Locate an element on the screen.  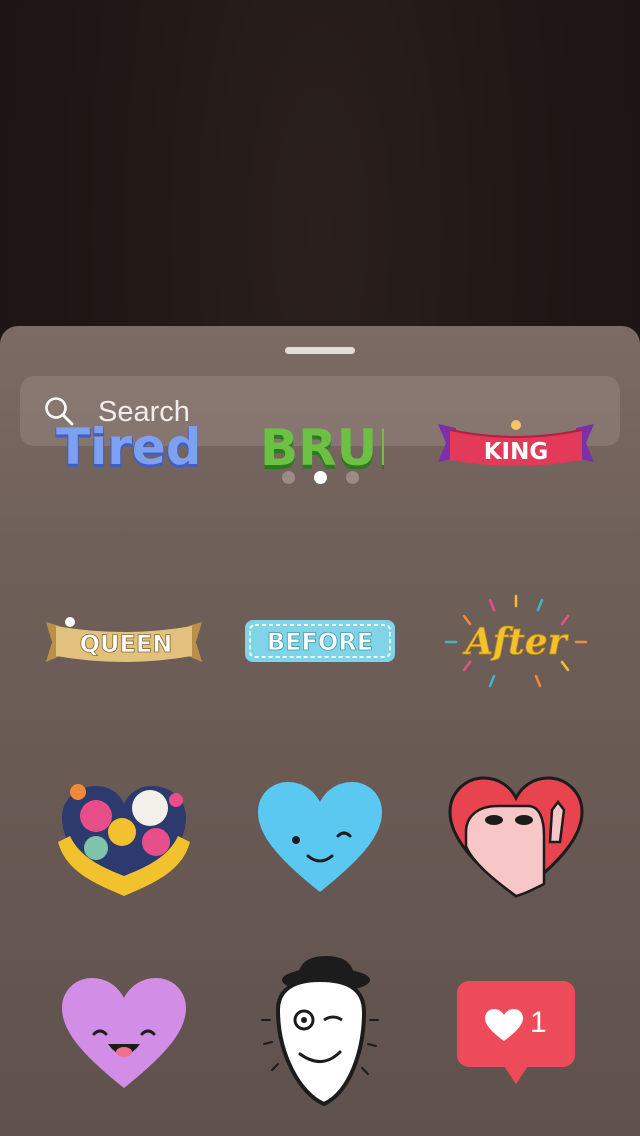
sticker-after-text: After is located at coordinates (515, 642).